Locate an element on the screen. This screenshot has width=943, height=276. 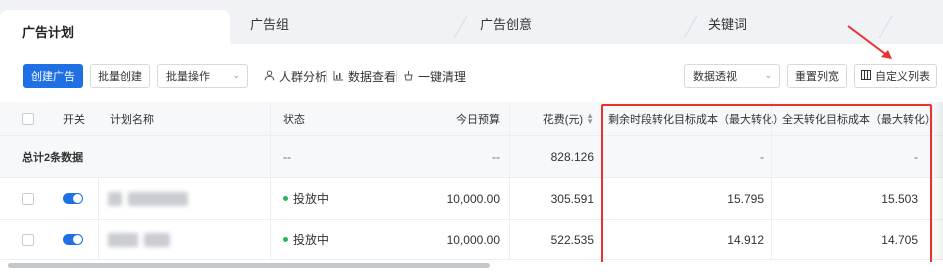
tab-keywords: 关键词 is located at coordinates (727, 29).